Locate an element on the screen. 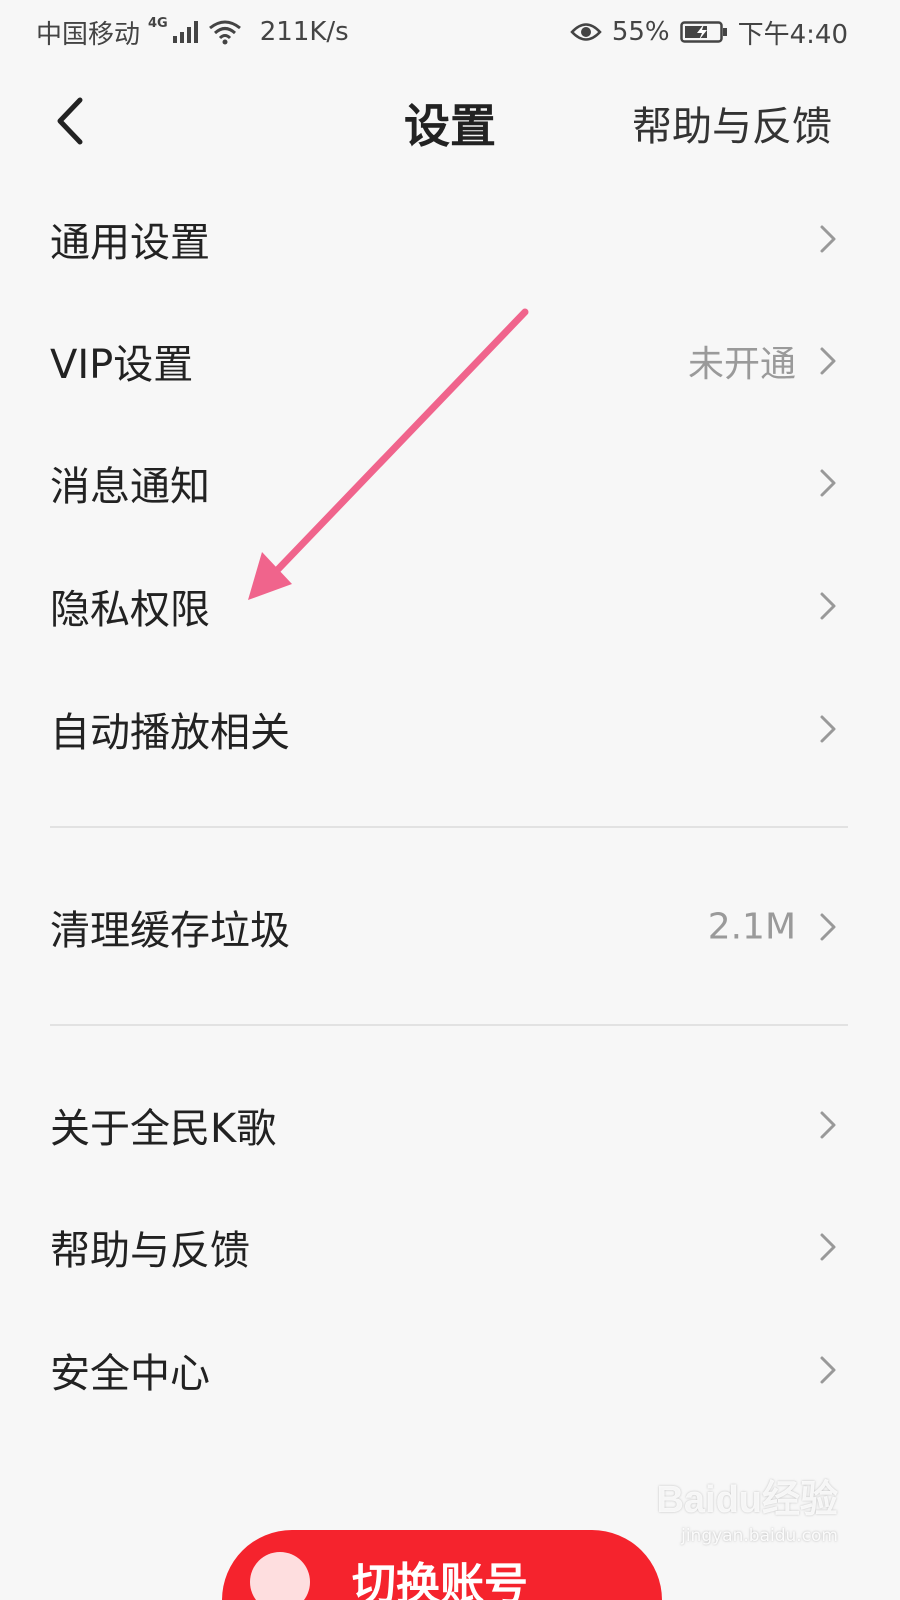  eye-icon is located at coordinates (586, 32).